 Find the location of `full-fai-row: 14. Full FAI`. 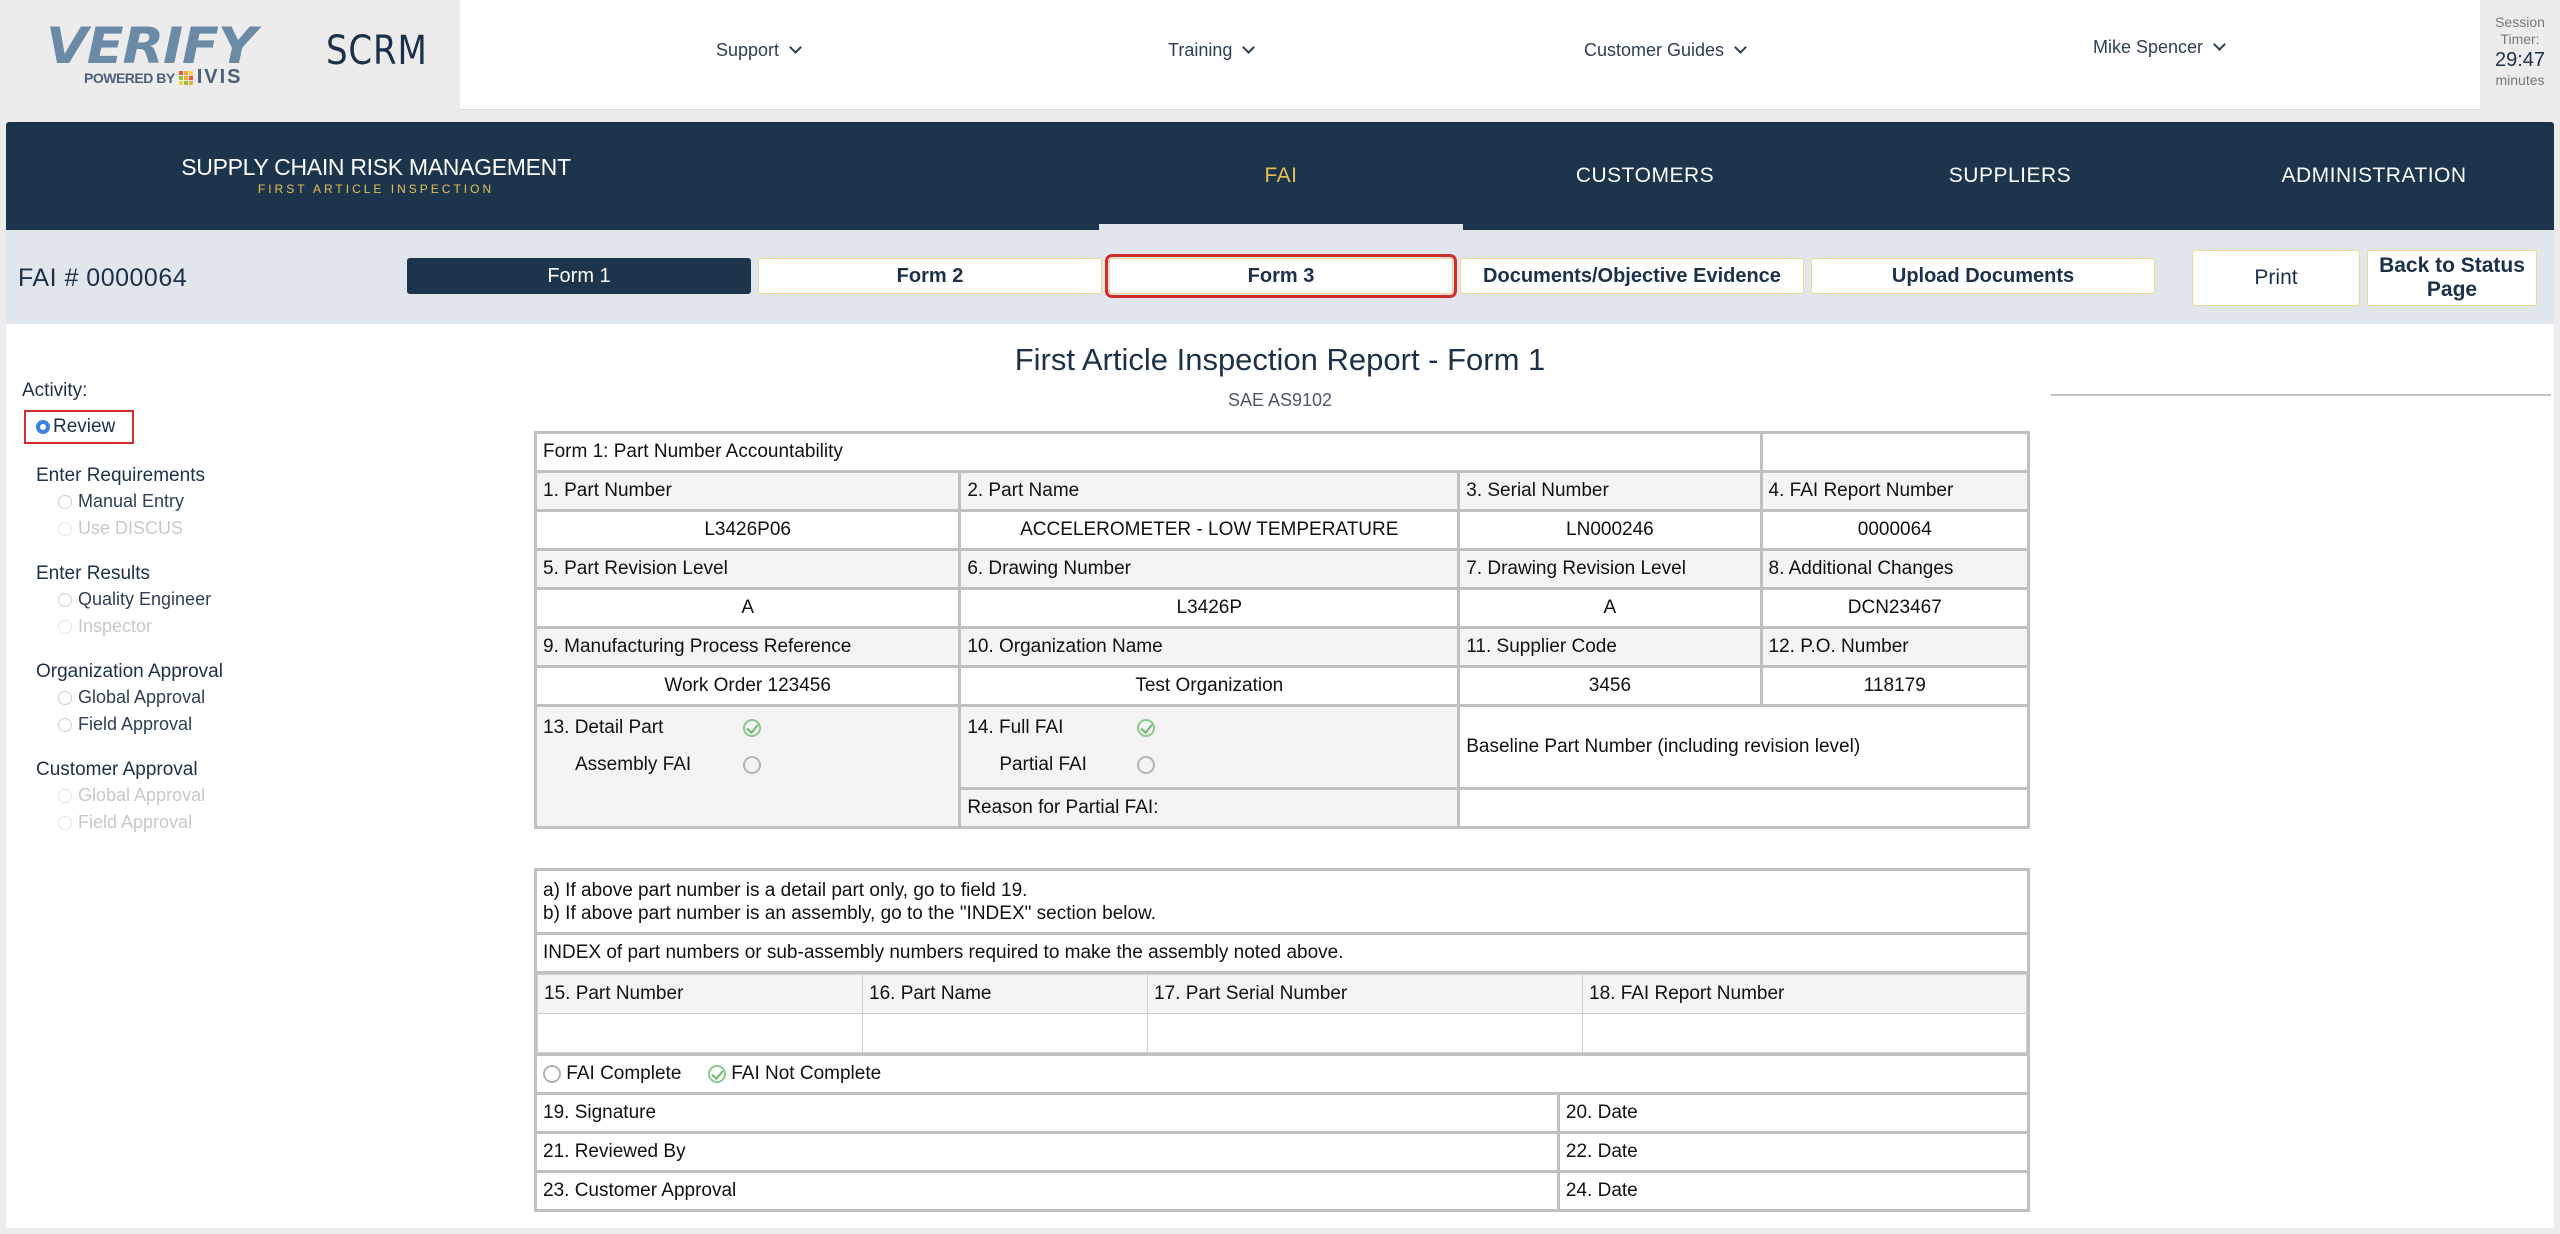

full-fai-row: 14. Full FAI is located at coordinates (1209, 728).